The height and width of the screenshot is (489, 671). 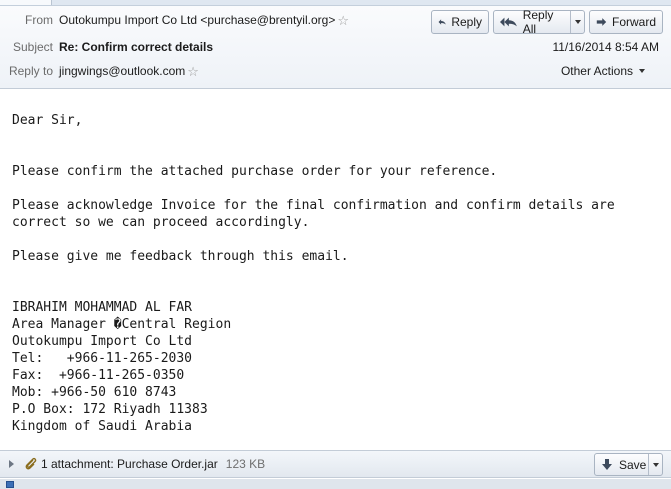 I want to click on reply-all-arrow-icon, so click(x=508, y=22).